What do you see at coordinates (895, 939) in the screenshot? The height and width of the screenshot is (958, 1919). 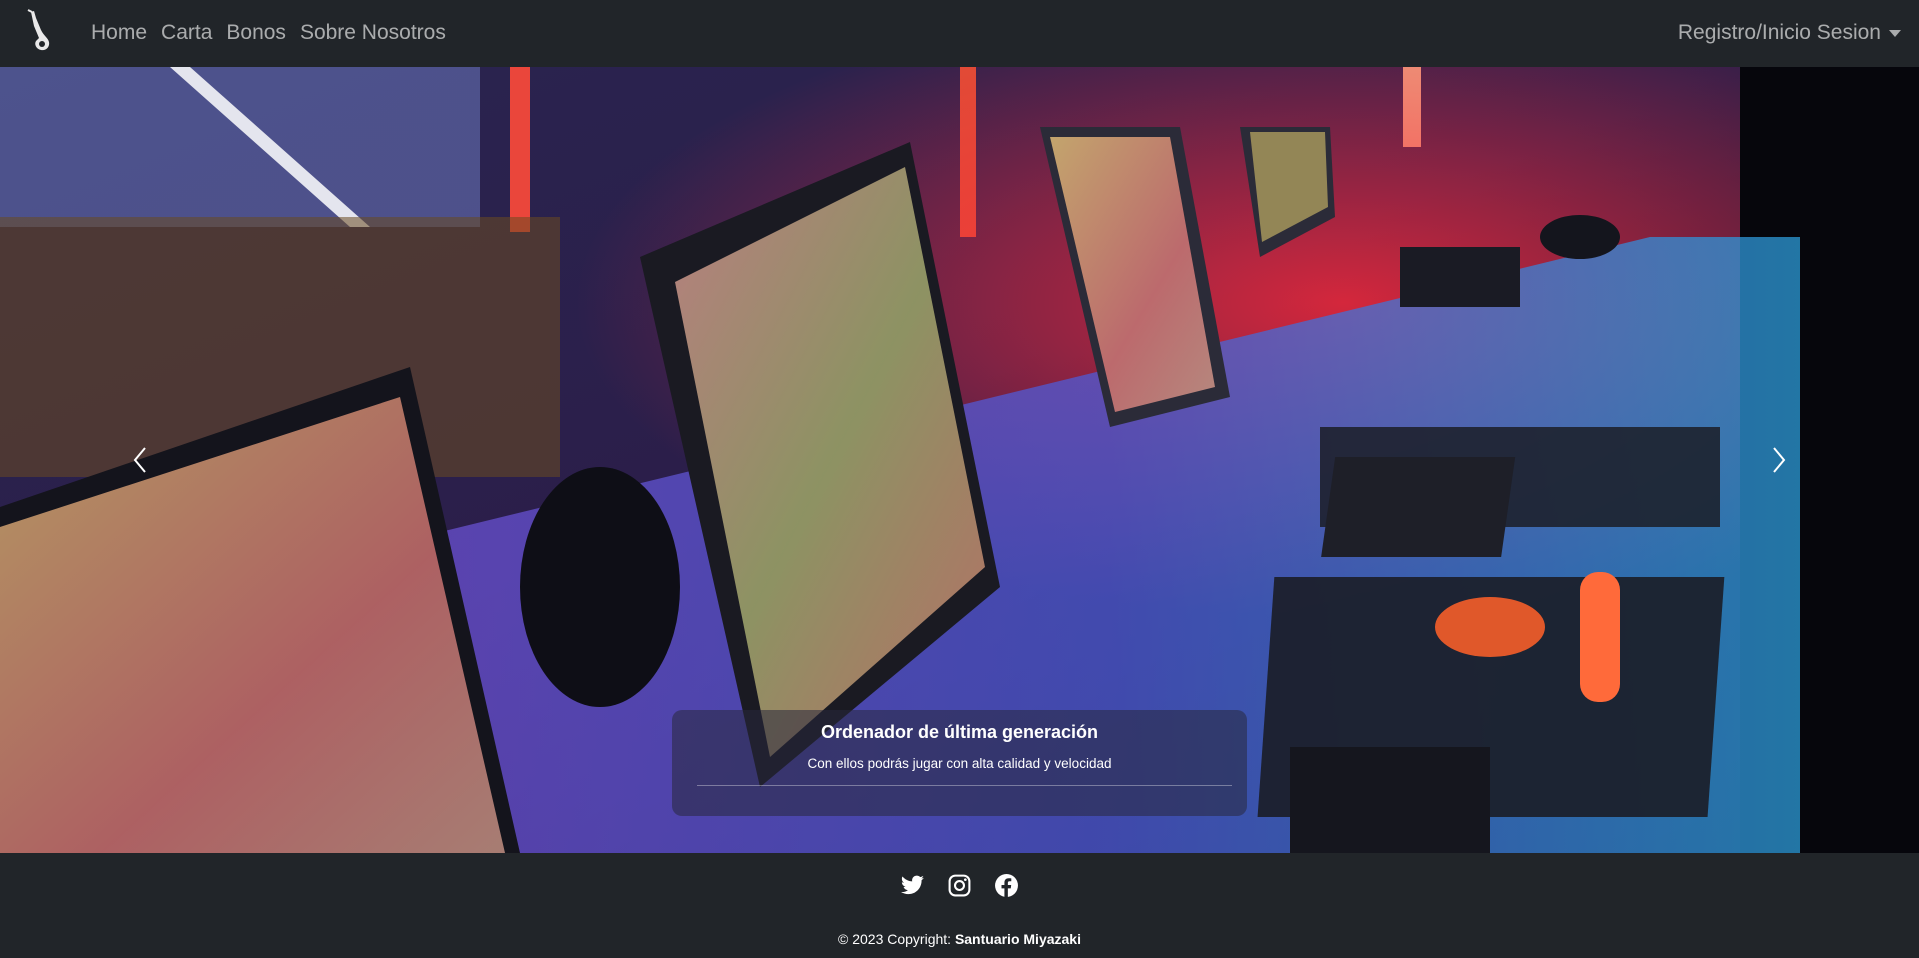 I see `copyright-prefix: © 2023 Copyright:` at bounding box center [895, 939].